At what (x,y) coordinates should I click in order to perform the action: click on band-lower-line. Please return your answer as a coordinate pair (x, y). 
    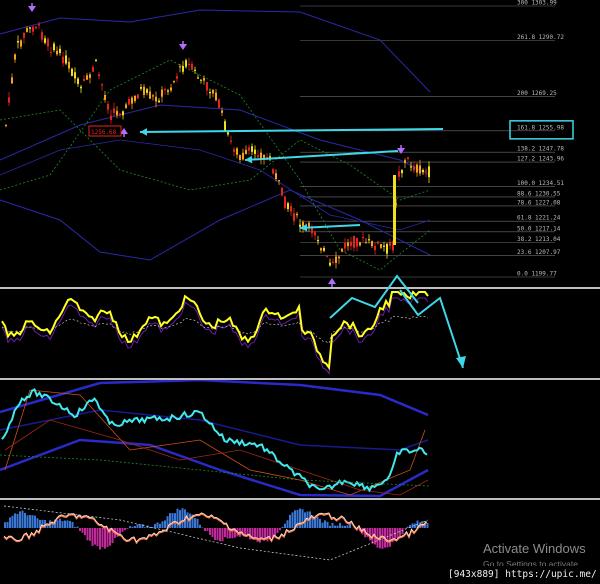
    Looking at the image, I should click on (215, 225).